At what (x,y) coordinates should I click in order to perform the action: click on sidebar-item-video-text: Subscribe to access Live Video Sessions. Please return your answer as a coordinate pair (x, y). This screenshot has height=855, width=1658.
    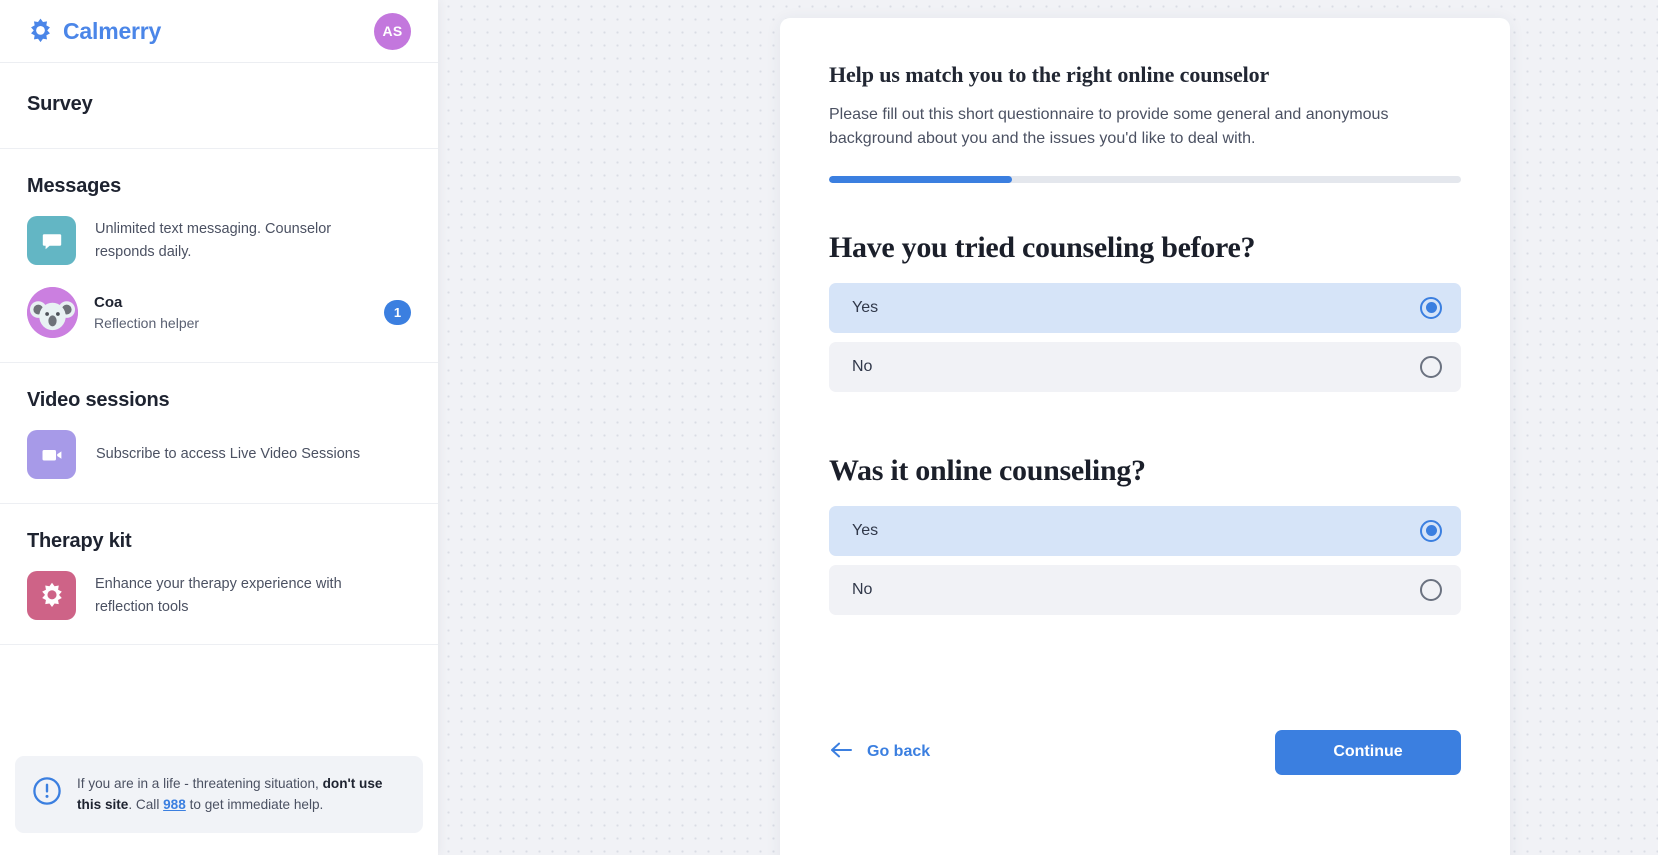
    Looking at the image, I should click on (228, 454).